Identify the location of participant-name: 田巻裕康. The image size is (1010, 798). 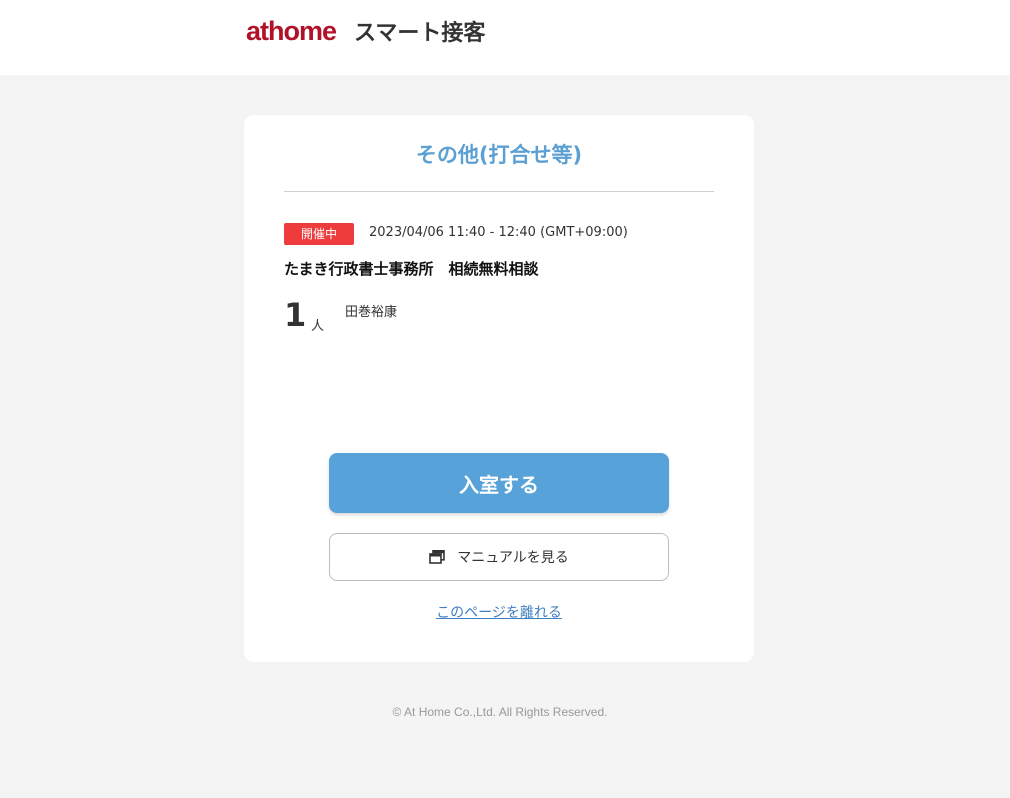
(371, 312).